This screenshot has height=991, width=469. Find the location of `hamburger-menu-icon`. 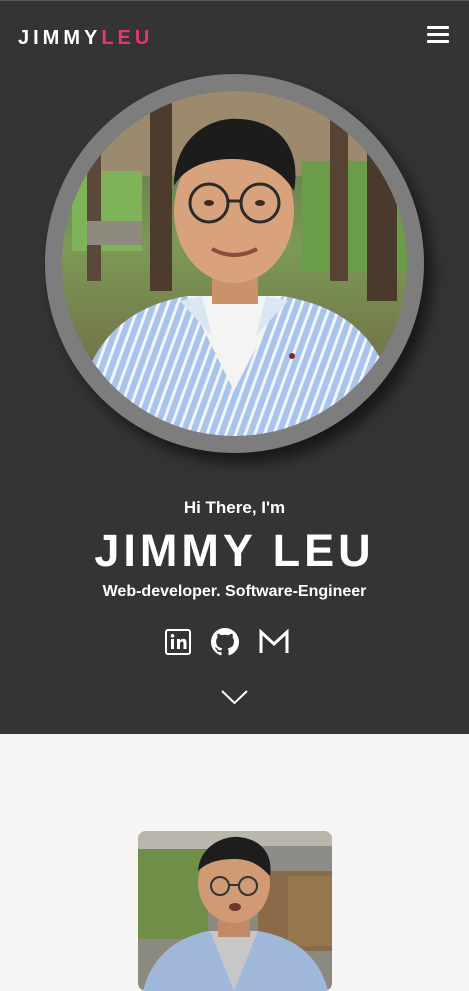

hamburger-menu-icon is located at coordinates (438, 35).